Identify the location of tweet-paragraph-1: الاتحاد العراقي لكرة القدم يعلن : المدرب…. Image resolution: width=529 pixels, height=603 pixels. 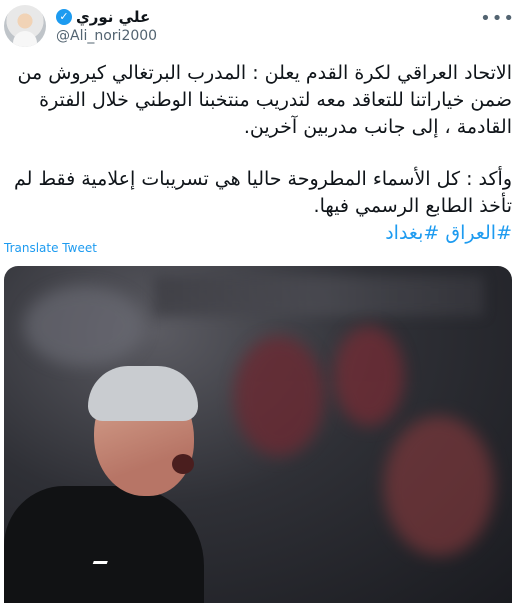
(264, 100).